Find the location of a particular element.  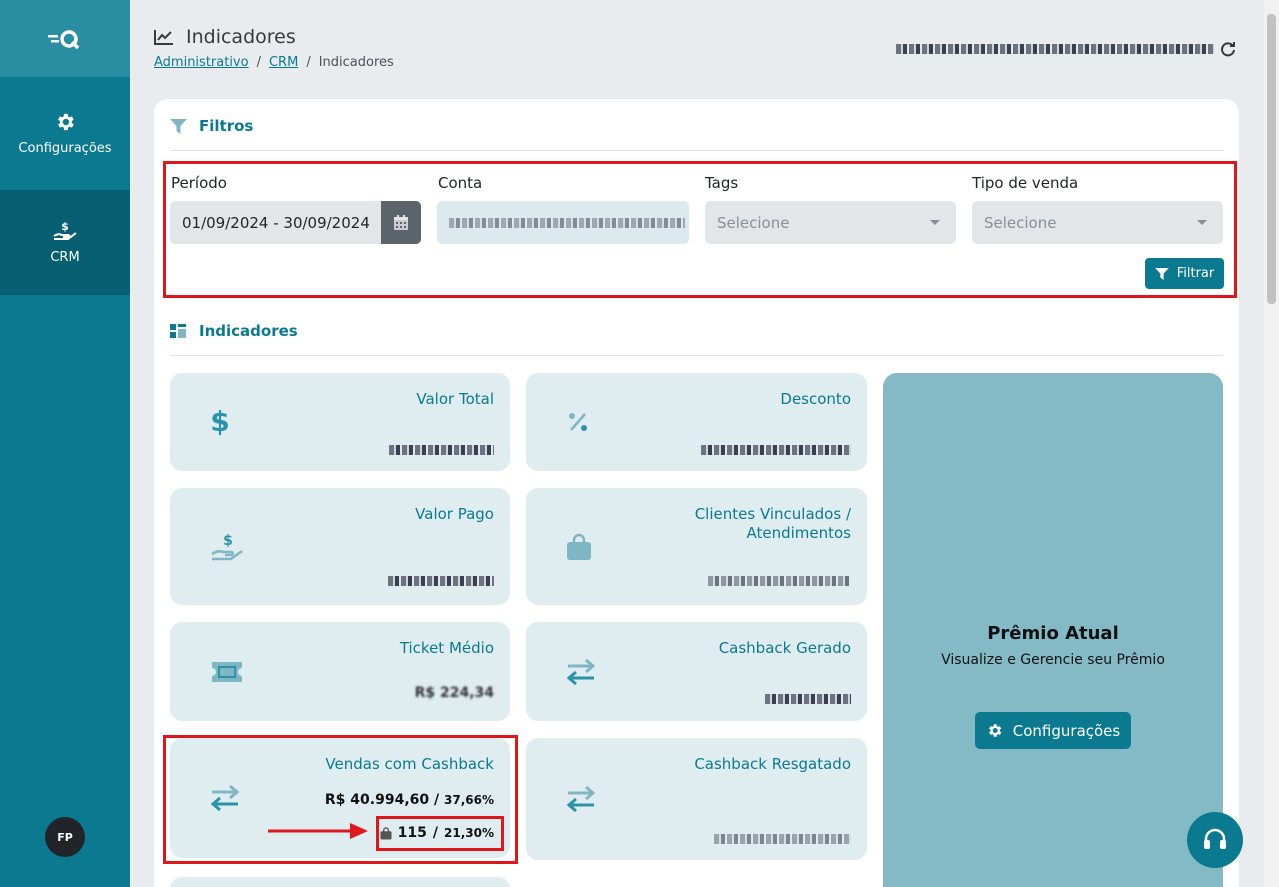

dashboard-icon is located at coordinates (178, 331).